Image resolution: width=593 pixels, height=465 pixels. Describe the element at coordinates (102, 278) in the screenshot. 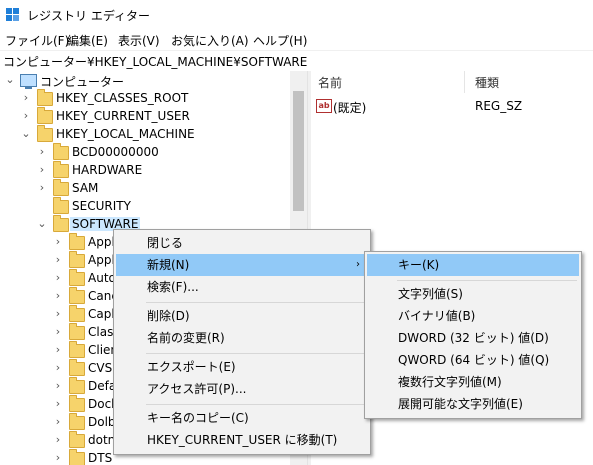

I see `tree-label: Auto` at that location.